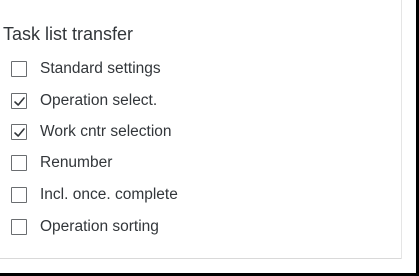 The height and width of the screenshot is (276, 419). Describe the element at coordinates (401, 129) in the screenshot. I see `panel-inner-edge` at that location.